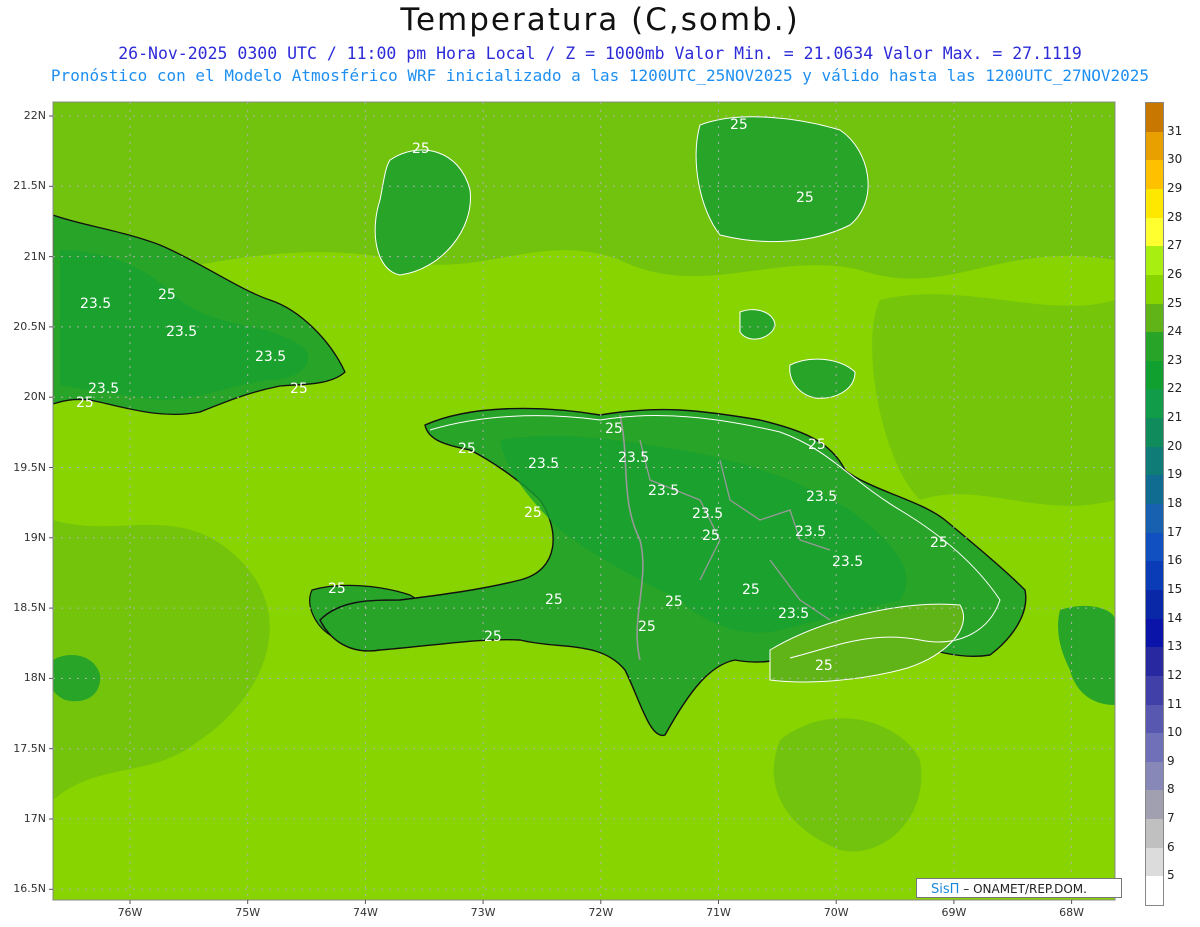 This screenshot has height=927, width=1200. I want to click on colorbar-label: 24, so click(1175, 331).